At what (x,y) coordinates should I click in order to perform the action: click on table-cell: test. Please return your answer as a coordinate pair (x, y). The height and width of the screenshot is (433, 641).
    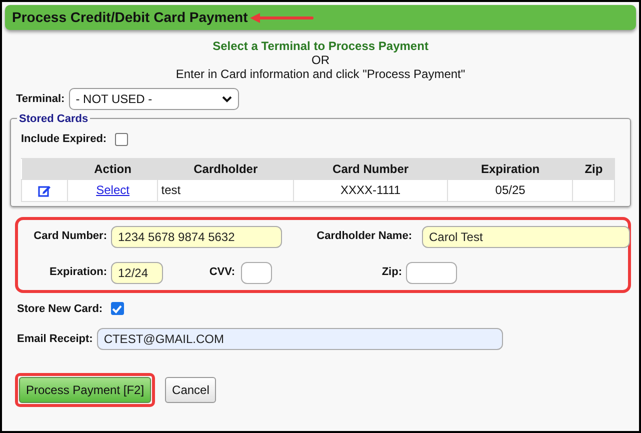
    Looking at the image, I should click on (226, 190).